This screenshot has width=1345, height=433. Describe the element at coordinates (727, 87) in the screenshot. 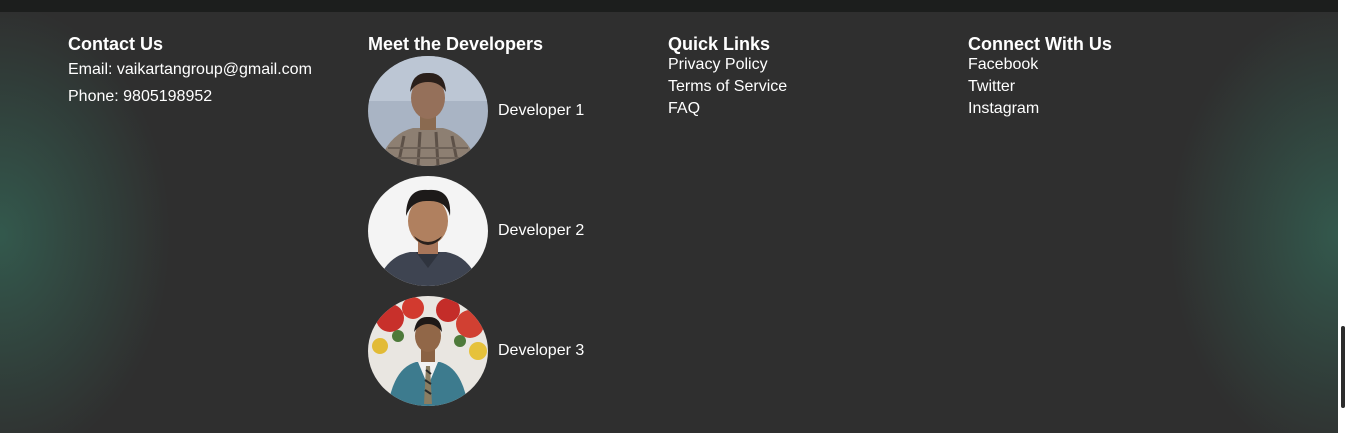

I see `terms-of-service-link: Terms of Service` at that location.